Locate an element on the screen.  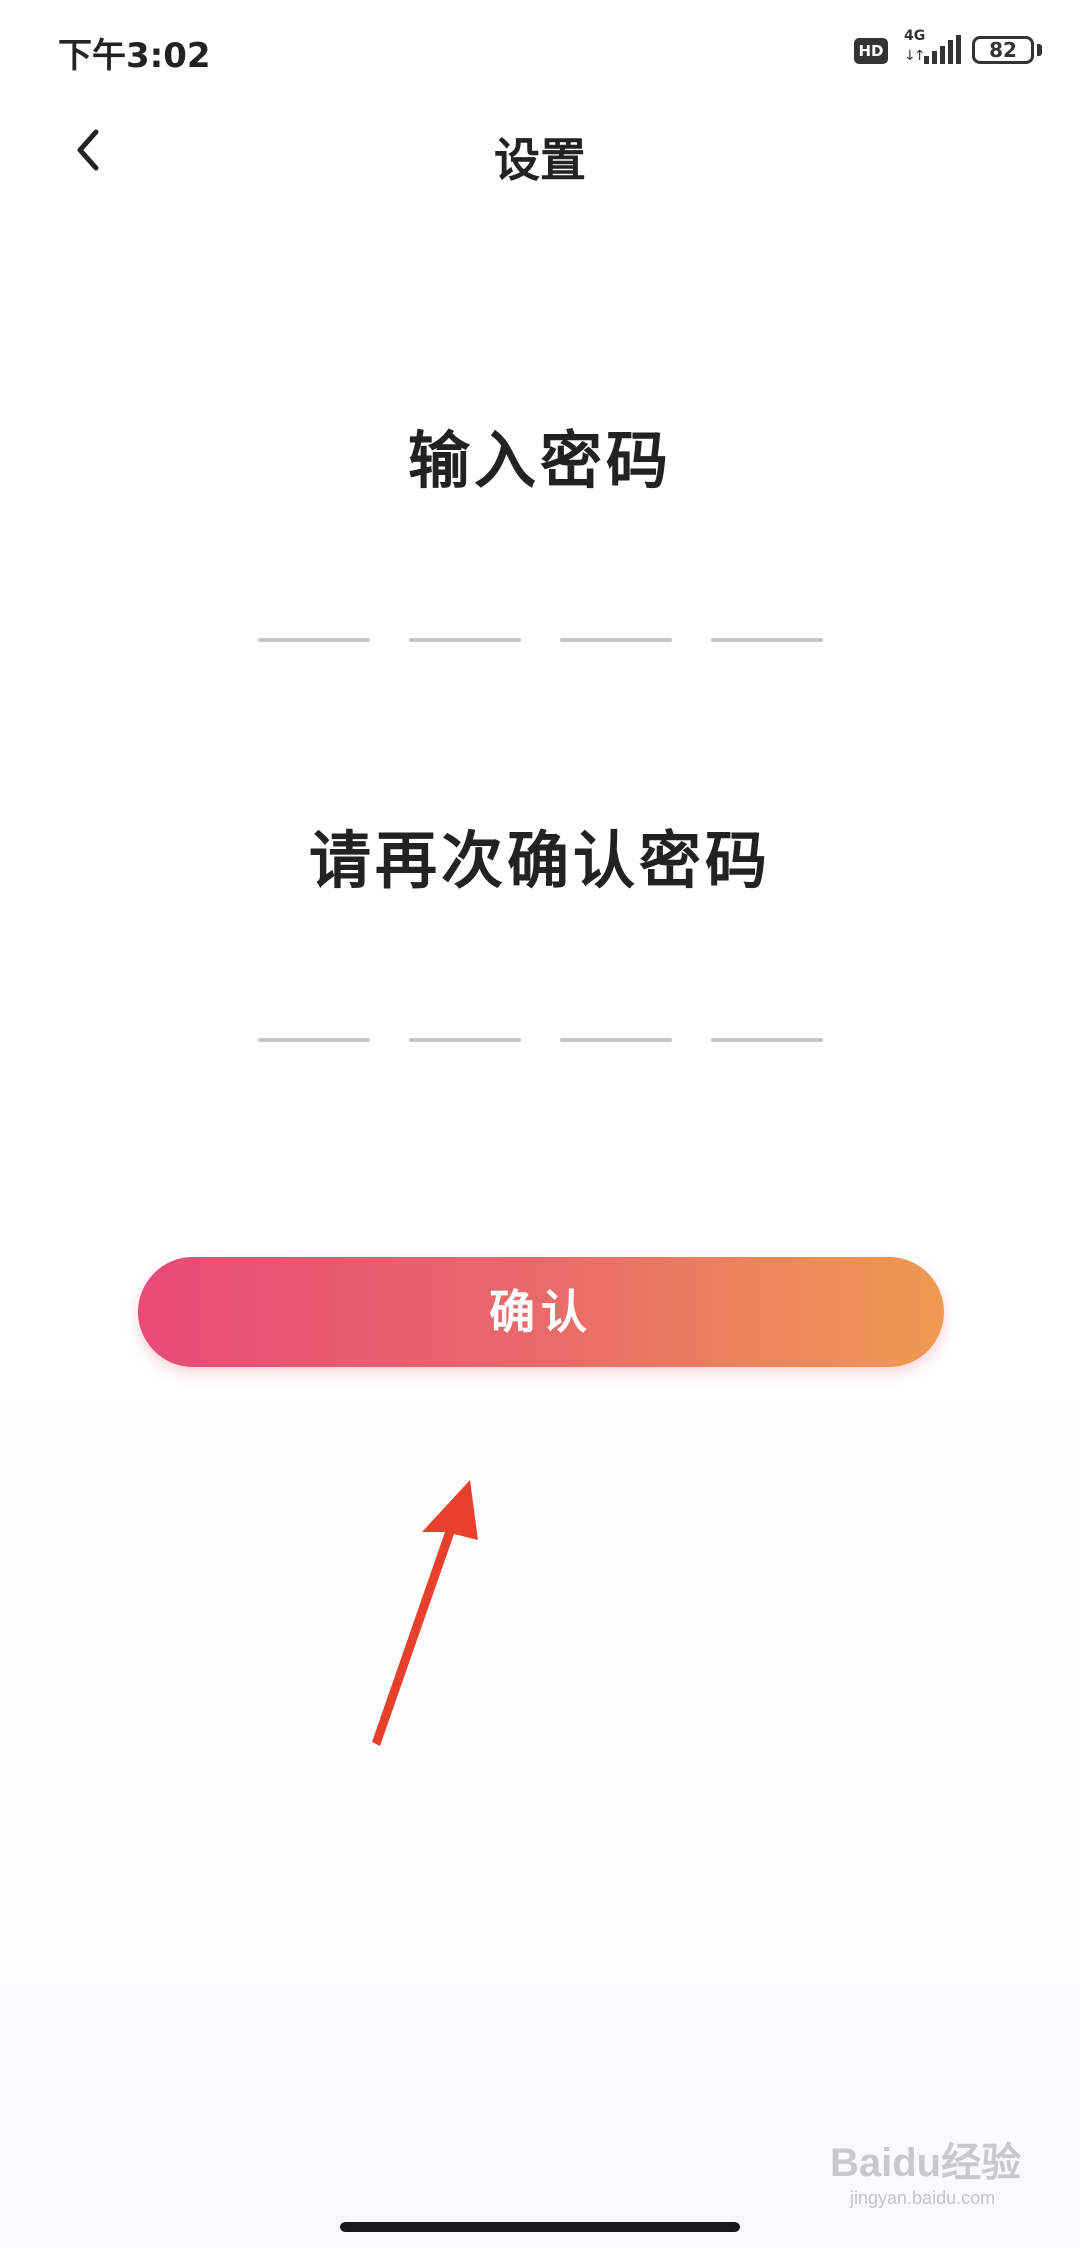
watermark: Baidu经验 jingyan.baidu.com is located at coordinates (945, 2175).